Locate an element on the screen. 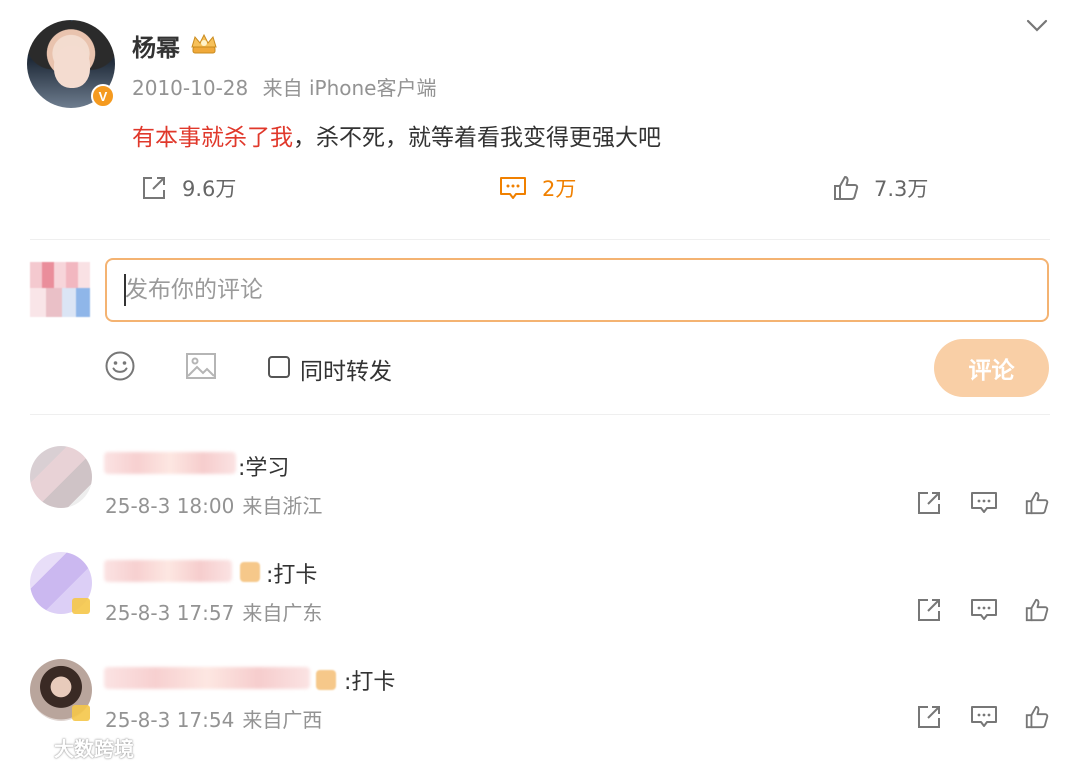 The image size is (1080, 767). post-source: 来自 iPhone客户端 is located at coordinates (349, 88).